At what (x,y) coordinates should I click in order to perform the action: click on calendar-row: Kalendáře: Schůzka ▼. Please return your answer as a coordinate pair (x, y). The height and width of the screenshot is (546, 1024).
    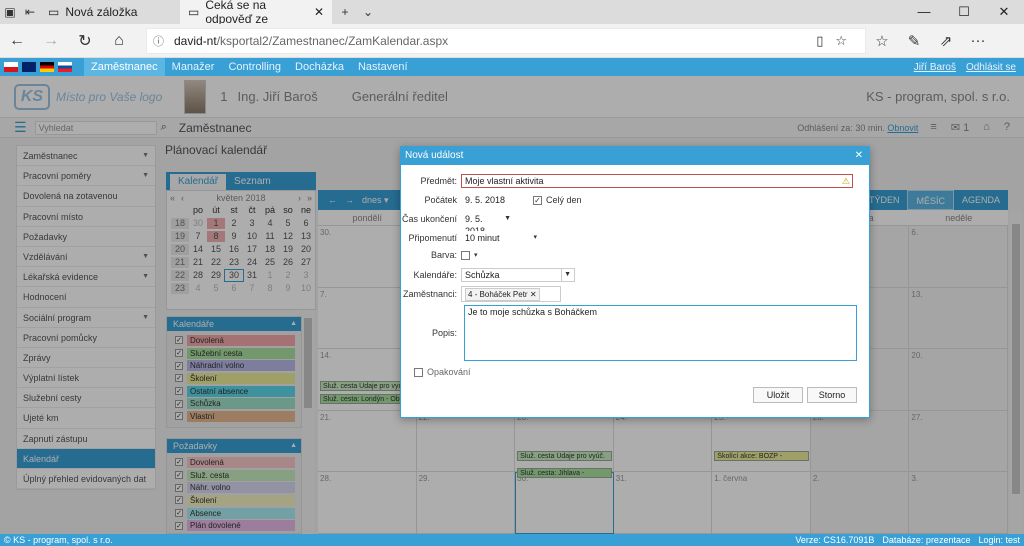
    Looking at the image, I should click on (488, 275).